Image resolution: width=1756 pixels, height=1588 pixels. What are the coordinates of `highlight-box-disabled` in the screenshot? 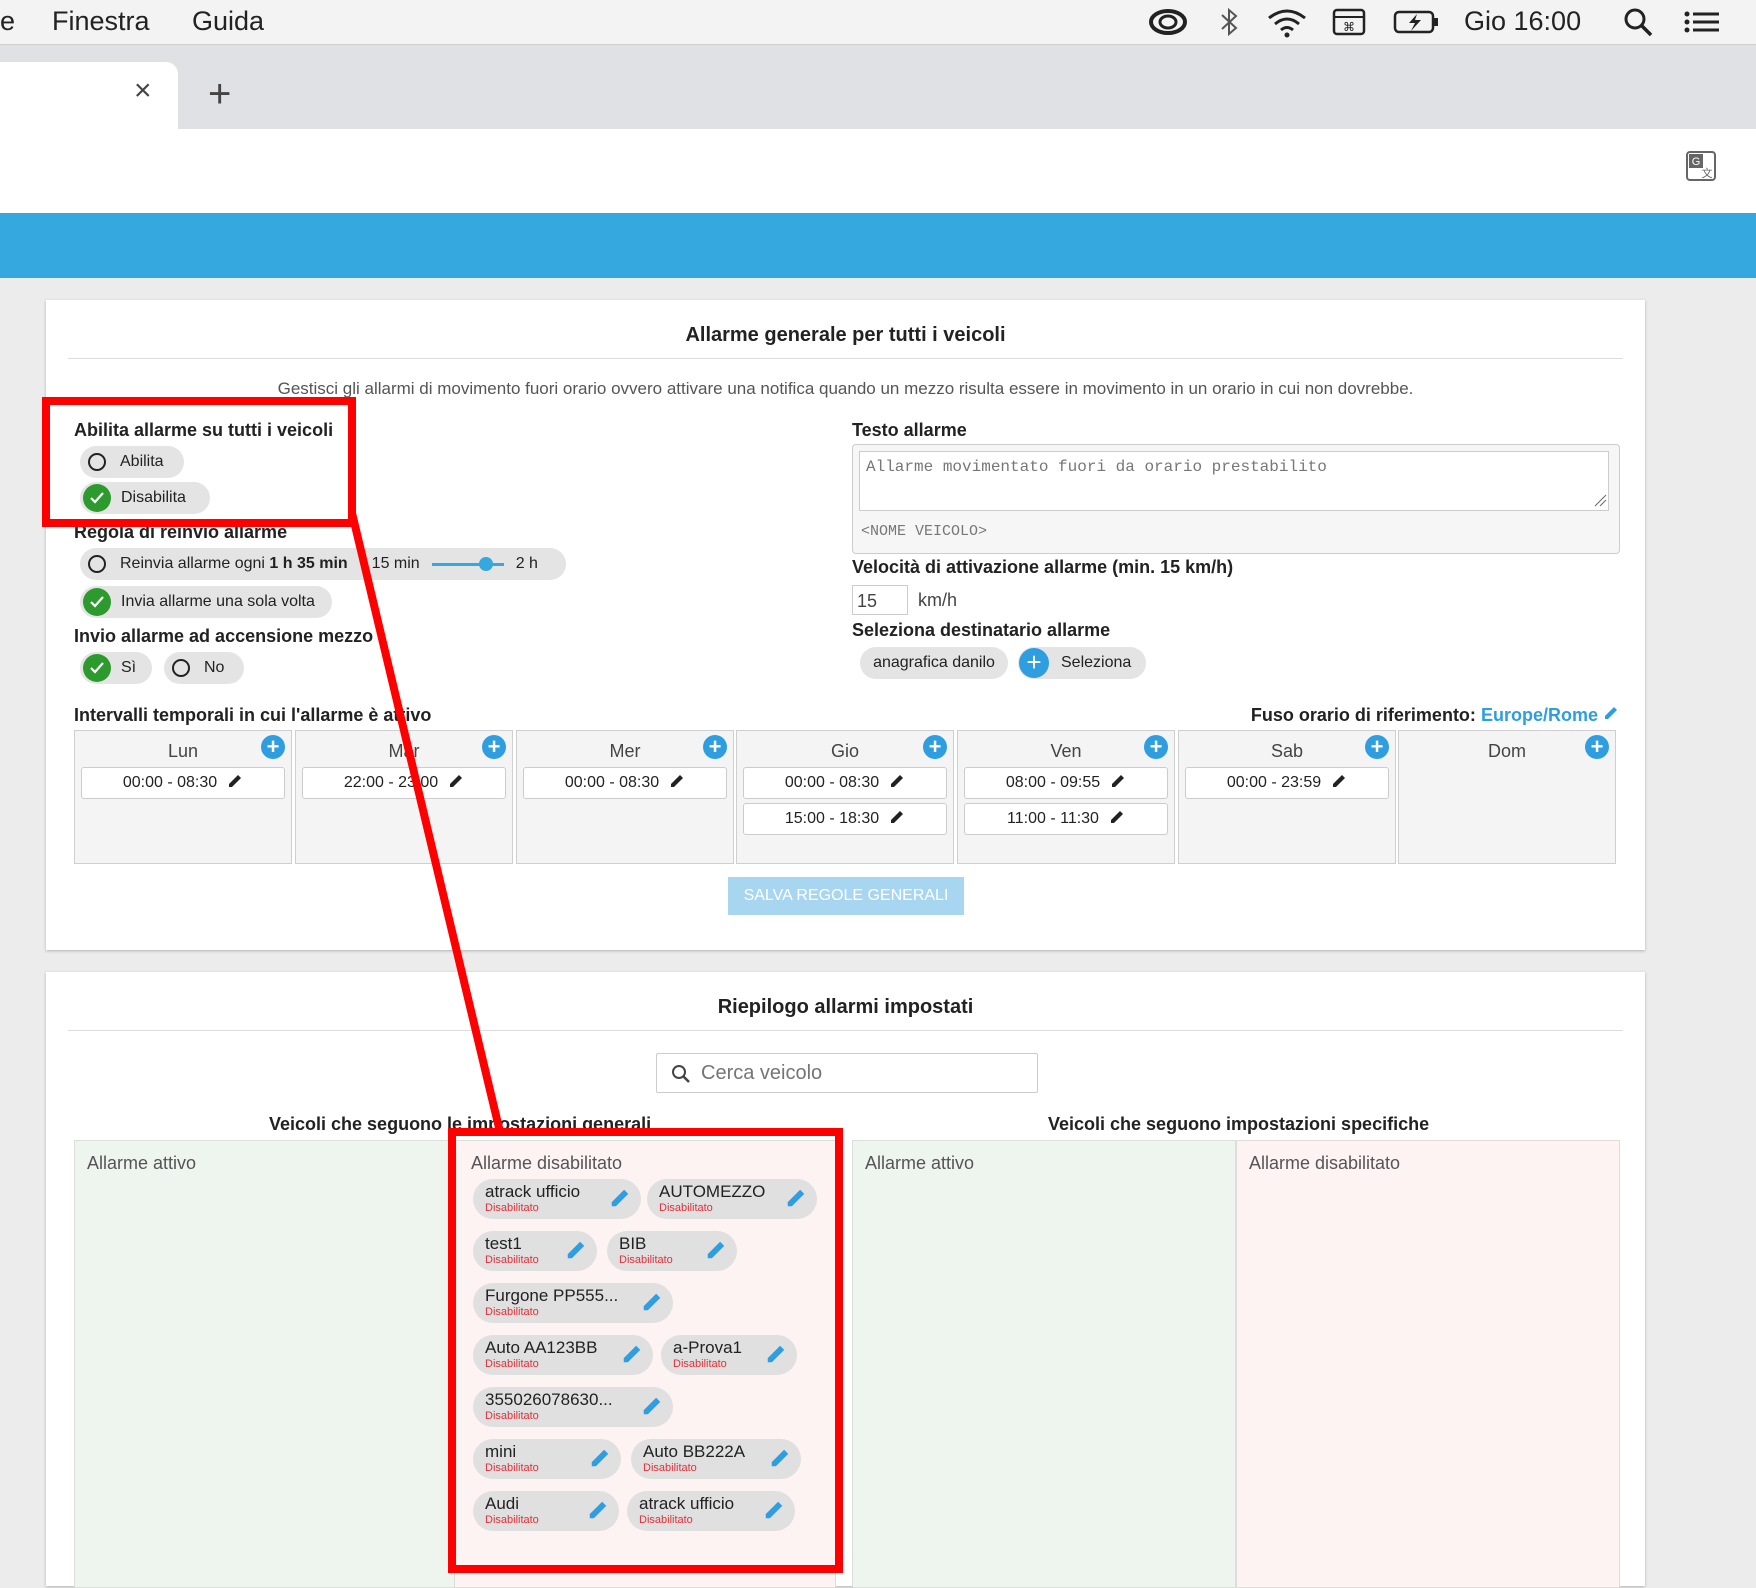 It's located at (645, 1350).